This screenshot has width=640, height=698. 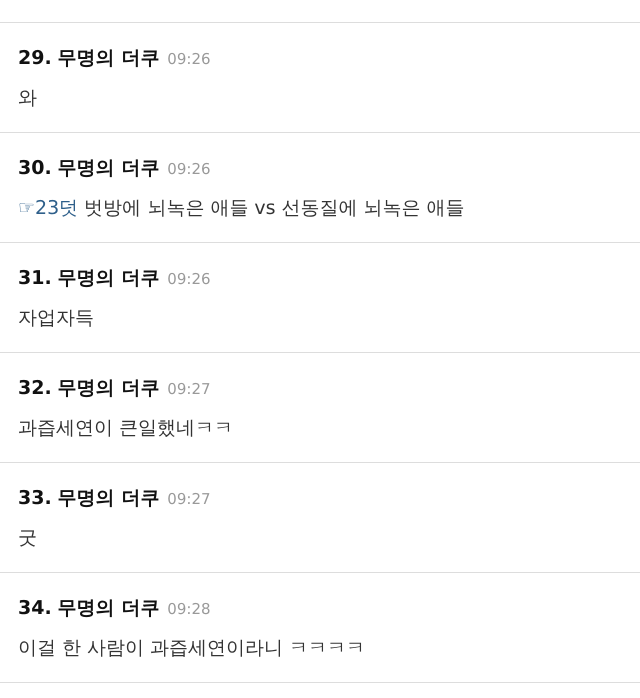 What do you see at coordinates (35, 277) in the screenshot?
I see `comment-number: 31.` at bounding box center [35, 277].